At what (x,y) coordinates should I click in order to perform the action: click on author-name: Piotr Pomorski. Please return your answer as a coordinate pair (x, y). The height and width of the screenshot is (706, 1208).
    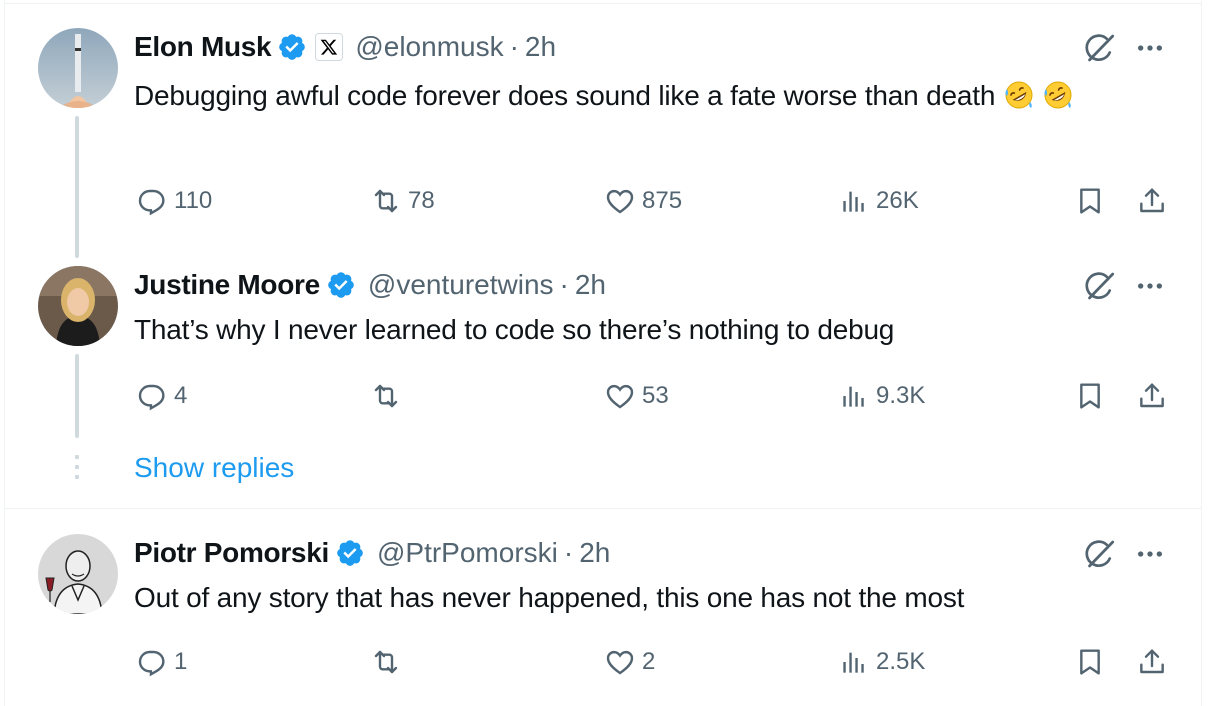
    Looking at the image, I should click on (231, 553).